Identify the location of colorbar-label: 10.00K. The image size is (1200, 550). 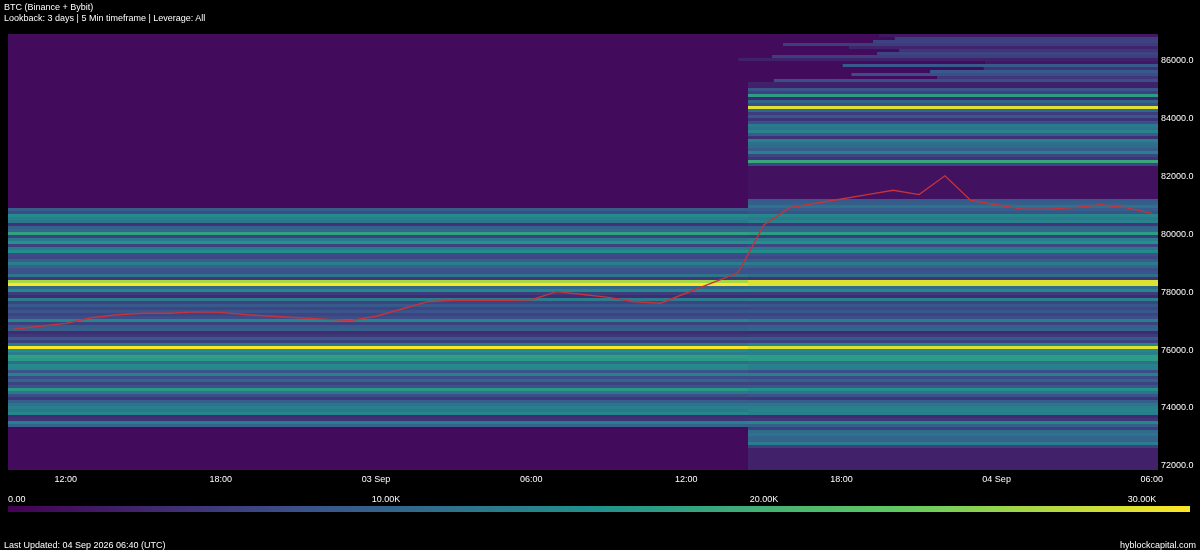
(386, 499).